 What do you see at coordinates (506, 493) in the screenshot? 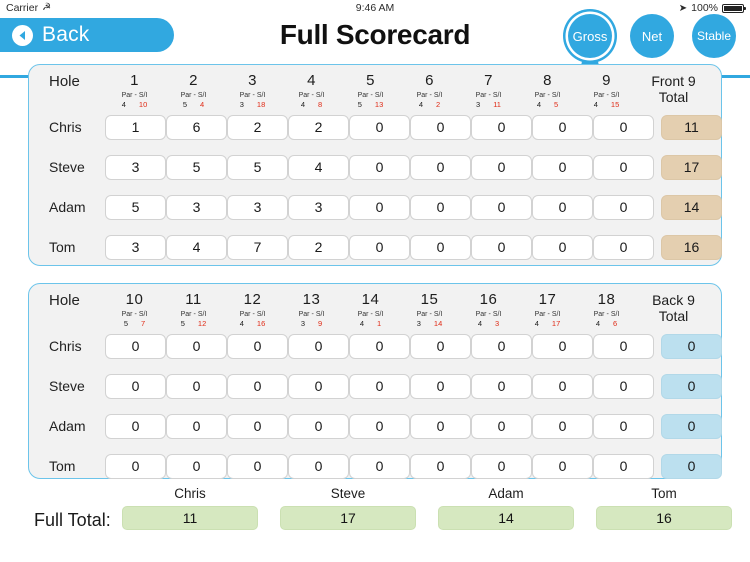
I see `full-total-player-name: Adam` at bounding box center [506, 493].